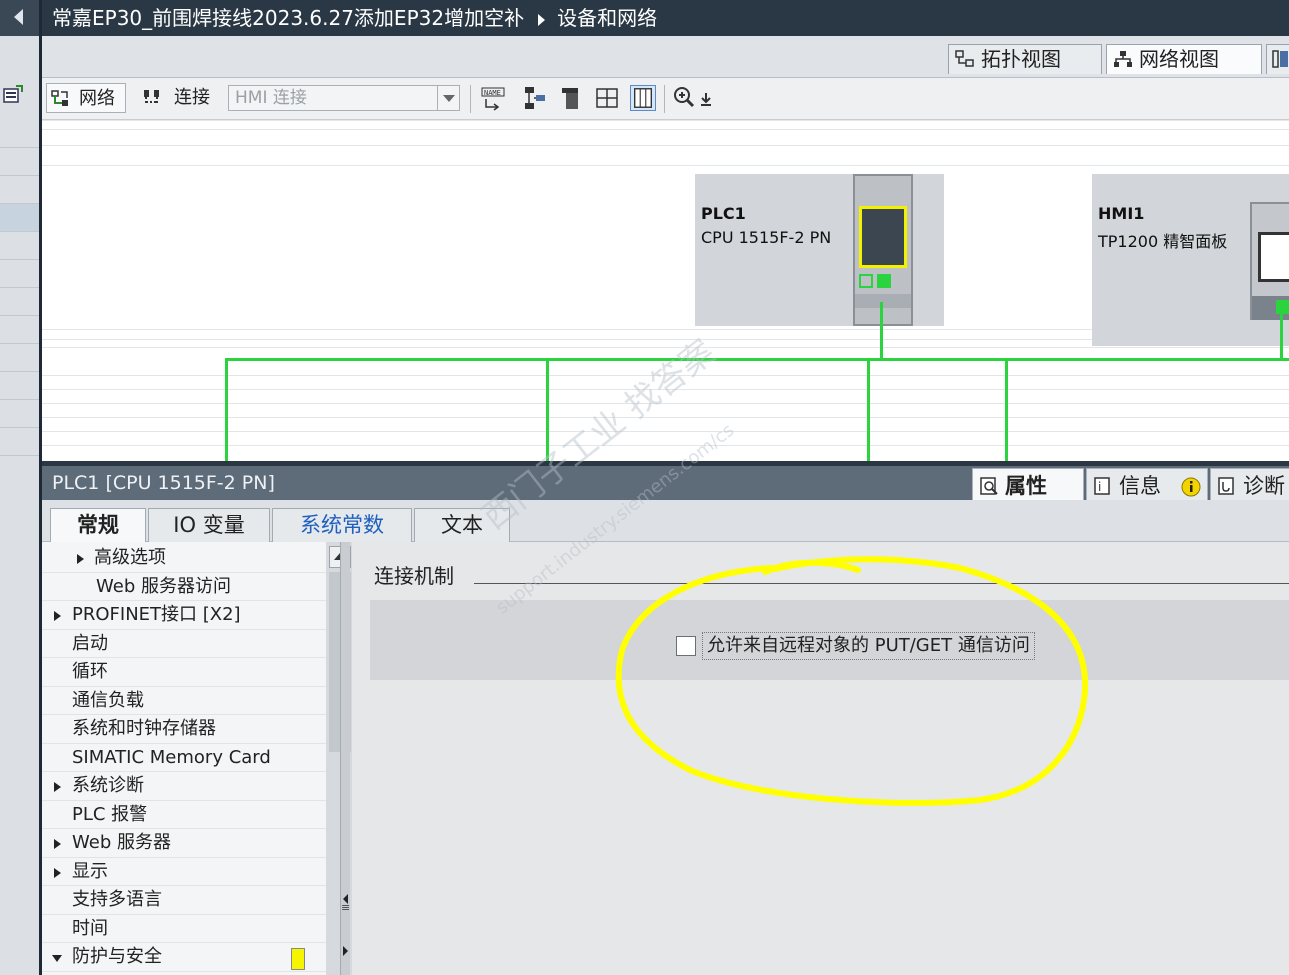 The width and height of the screenshot is (1289, 975). I want to click on zoom-in-icon, so click(685, 98).